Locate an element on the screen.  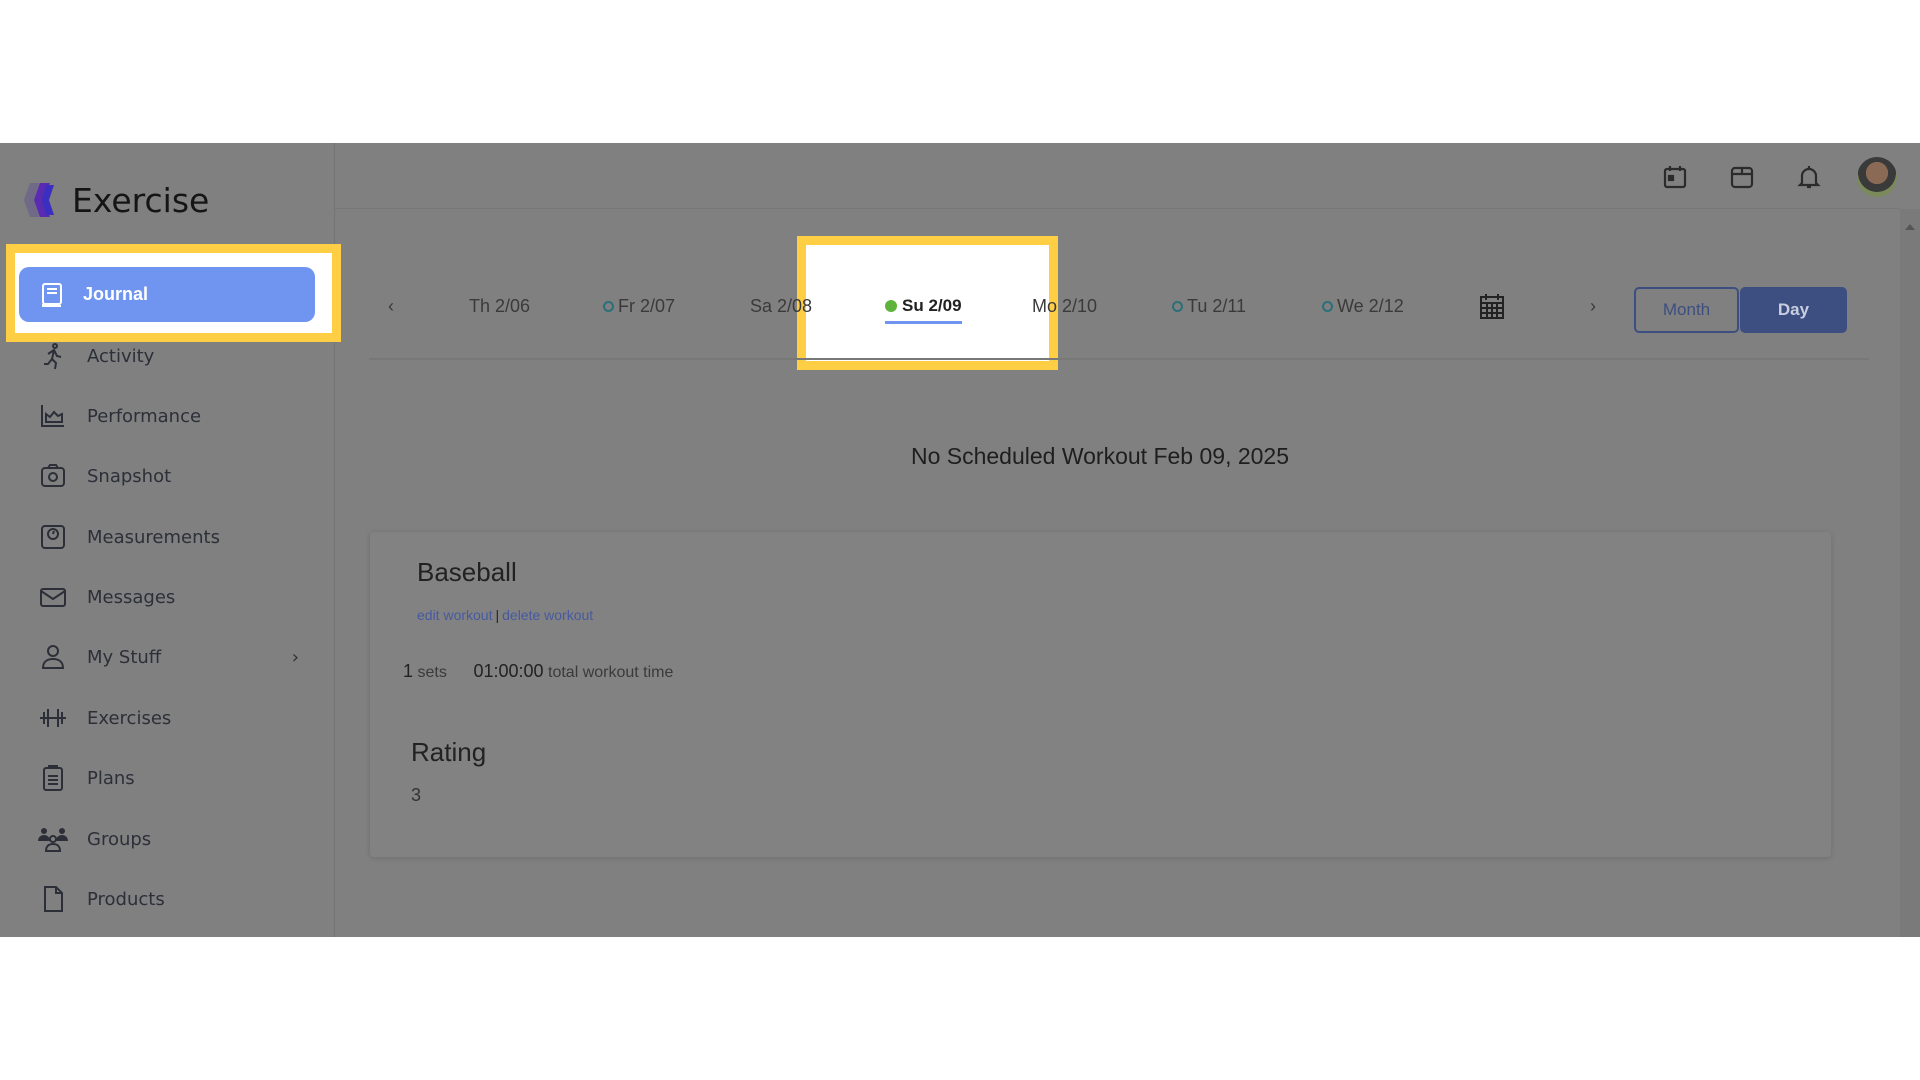
mail-icon is located at coordinates (53, 597).